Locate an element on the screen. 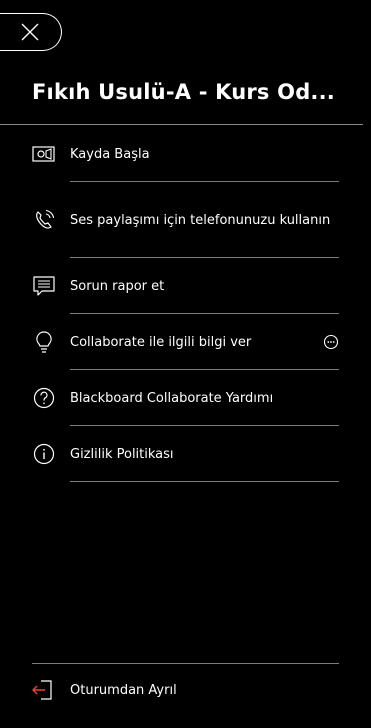 The height and width of the screenshot is (728, 371). menu-item-label: Collaborate ile ilgili bilgi ver is located at coordinates (161, 342).